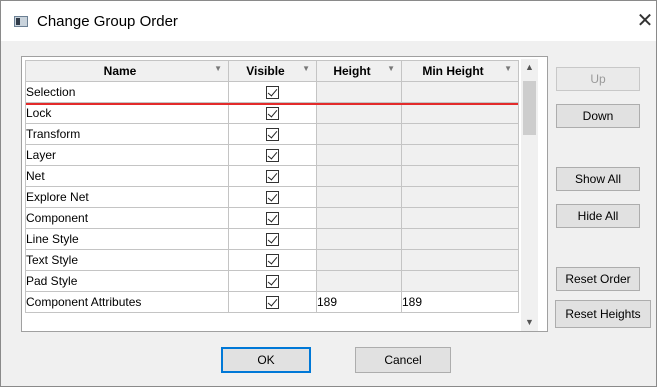 The image size is (657, 387). I want to click on reset-order-button: Reset Order, so click(598, 279).